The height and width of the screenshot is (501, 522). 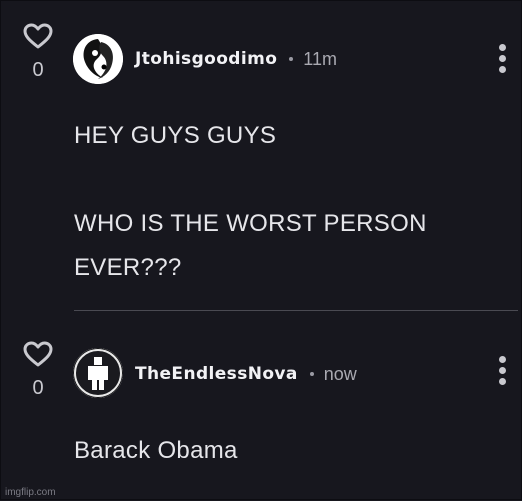 I want to click on watermark: imgflip.com, so click(x=30, y=492).